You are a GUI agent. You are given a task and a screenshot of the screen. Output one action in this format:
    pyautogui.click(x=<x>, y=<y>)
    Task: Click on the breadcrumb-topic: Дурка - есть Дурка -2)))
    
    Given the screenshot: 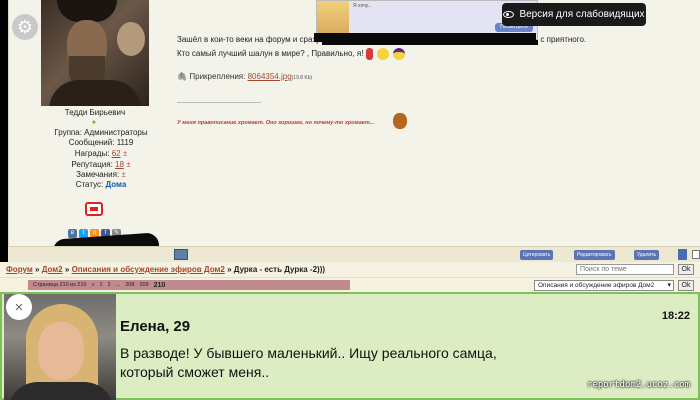 What is the action you would take?
    pyautogui.click(x=279, y=269)
    